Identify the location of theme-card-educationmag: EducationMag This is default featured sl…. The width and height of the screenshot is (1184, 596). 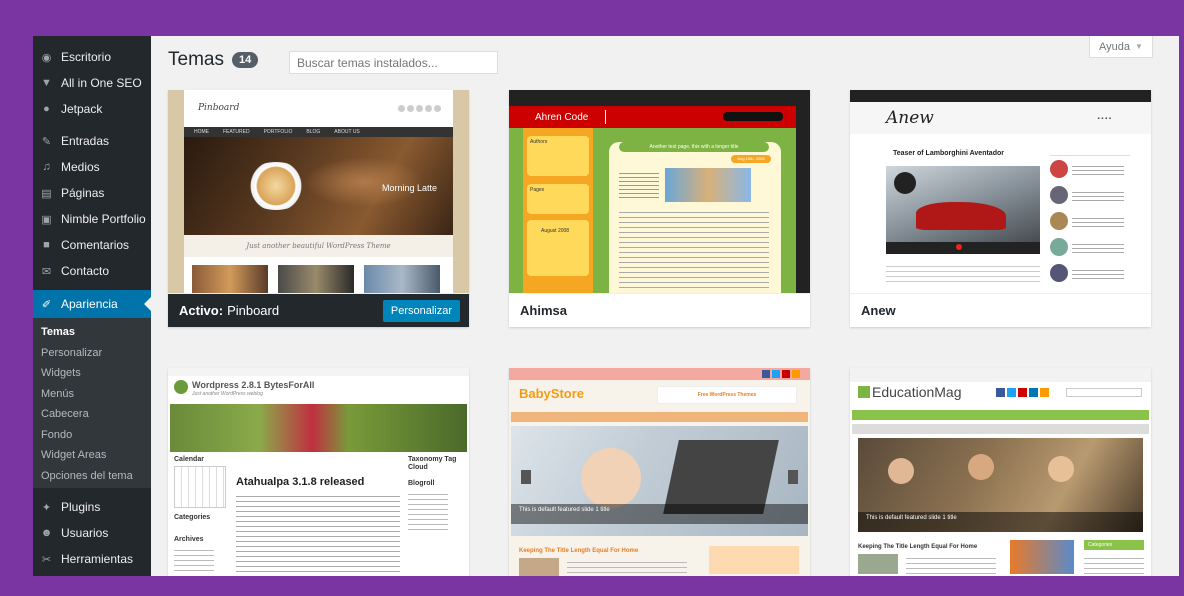
(1000, 472).